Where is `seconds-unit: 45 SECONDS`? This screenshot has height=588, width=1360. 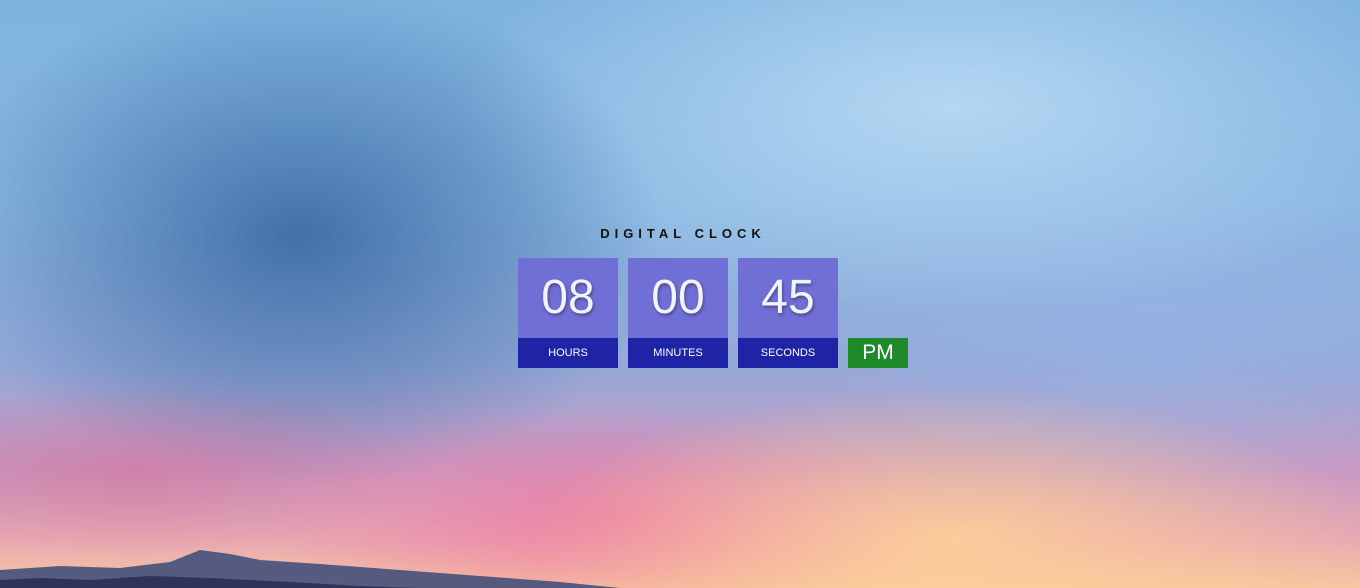
seconds-unit: 45 SECONDS is located at coordinates (788, 313).